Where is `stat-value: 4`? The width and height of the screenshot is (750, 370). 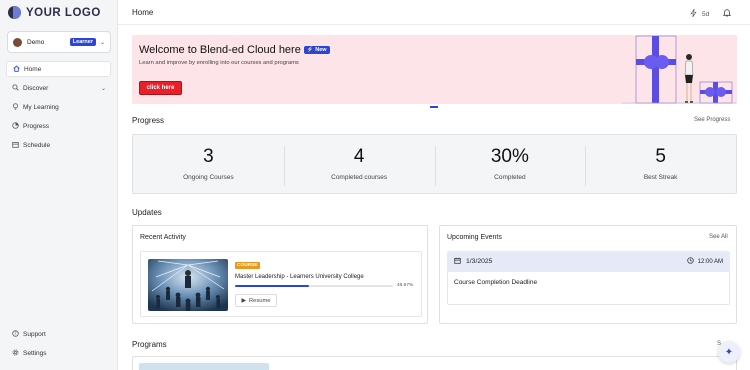
stat-value: 4 is located at coordinates (359, 156).